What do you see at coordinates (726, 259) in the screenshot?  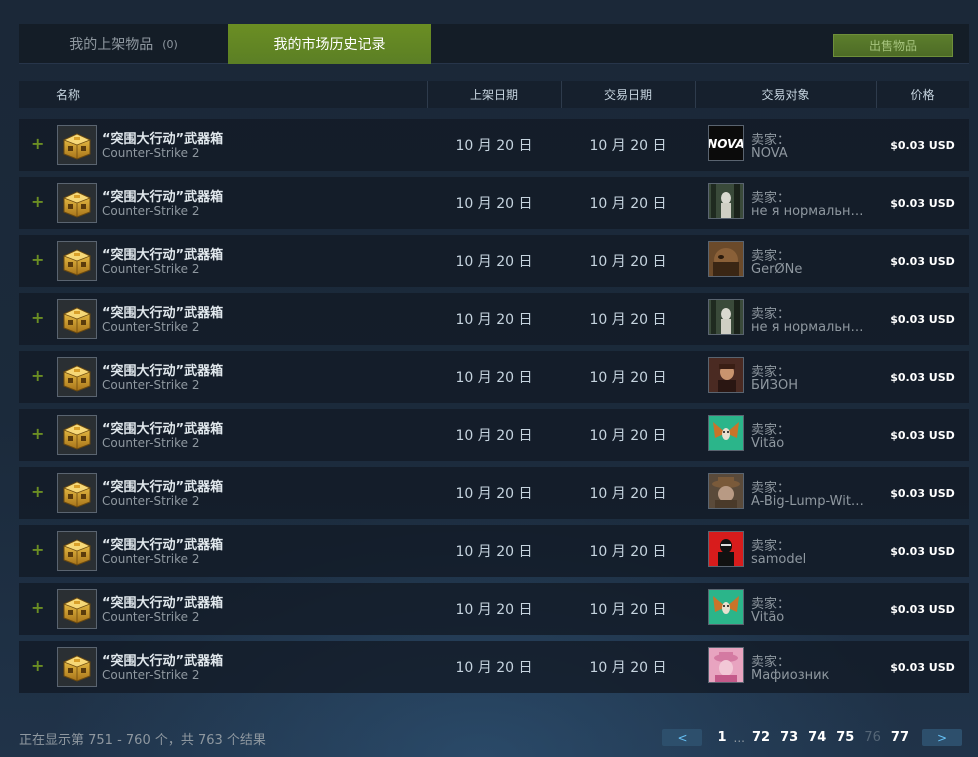 I see `brown-avatar` at bounding box center [726, 259].